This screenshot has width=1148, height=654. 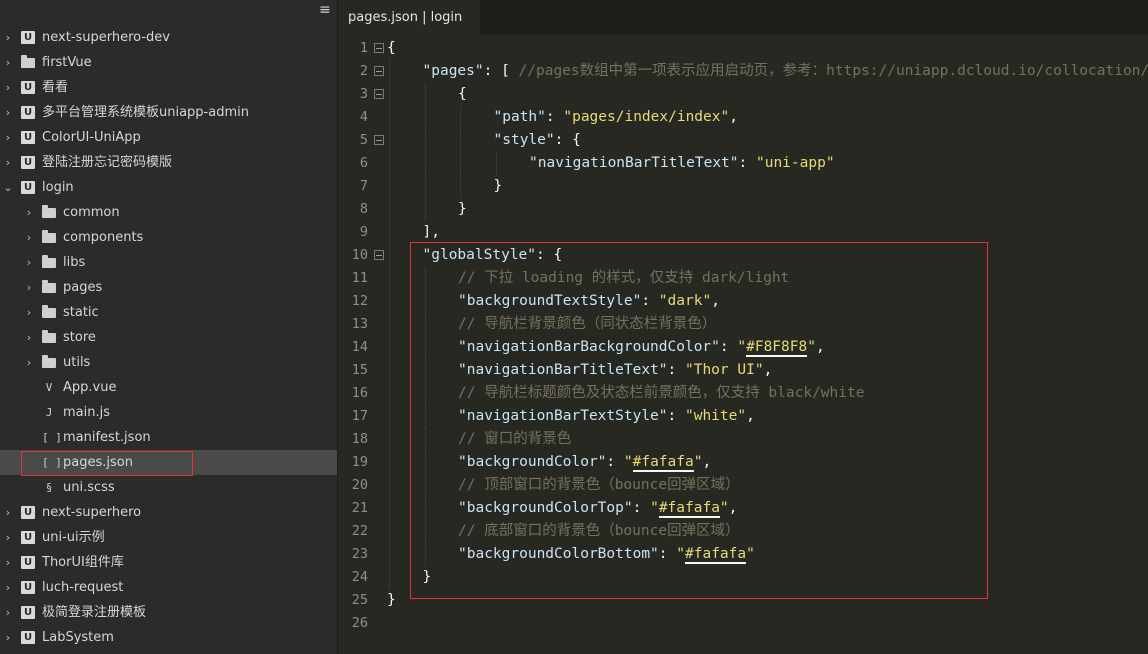 What do you see at coordinates (743, 163) in the screenshot?
I see `code-line: 6 "navigationBarTitleText": "uni-app"` at bounding box center [743, 163].